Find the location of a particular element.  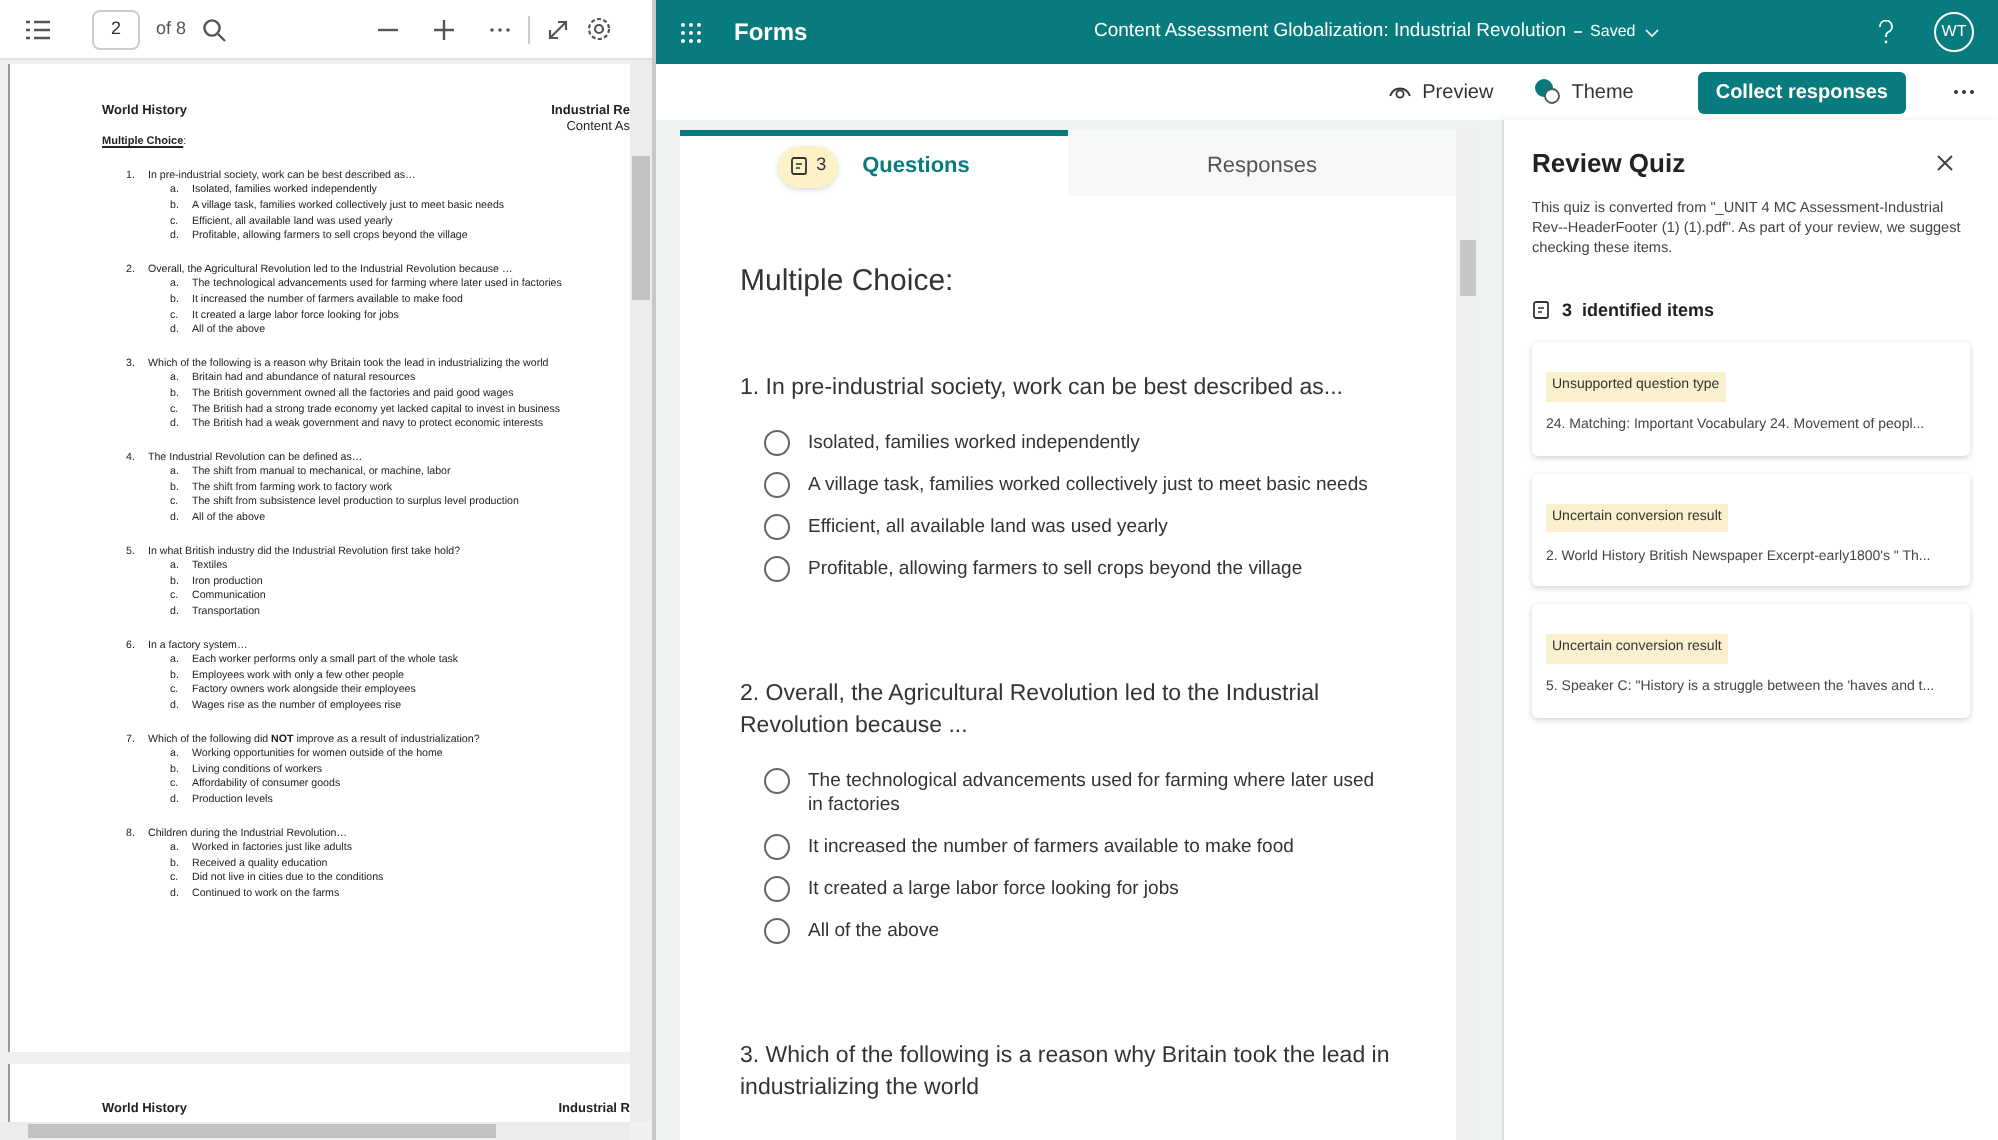

help-icon is located at coordinates (1886, 32).